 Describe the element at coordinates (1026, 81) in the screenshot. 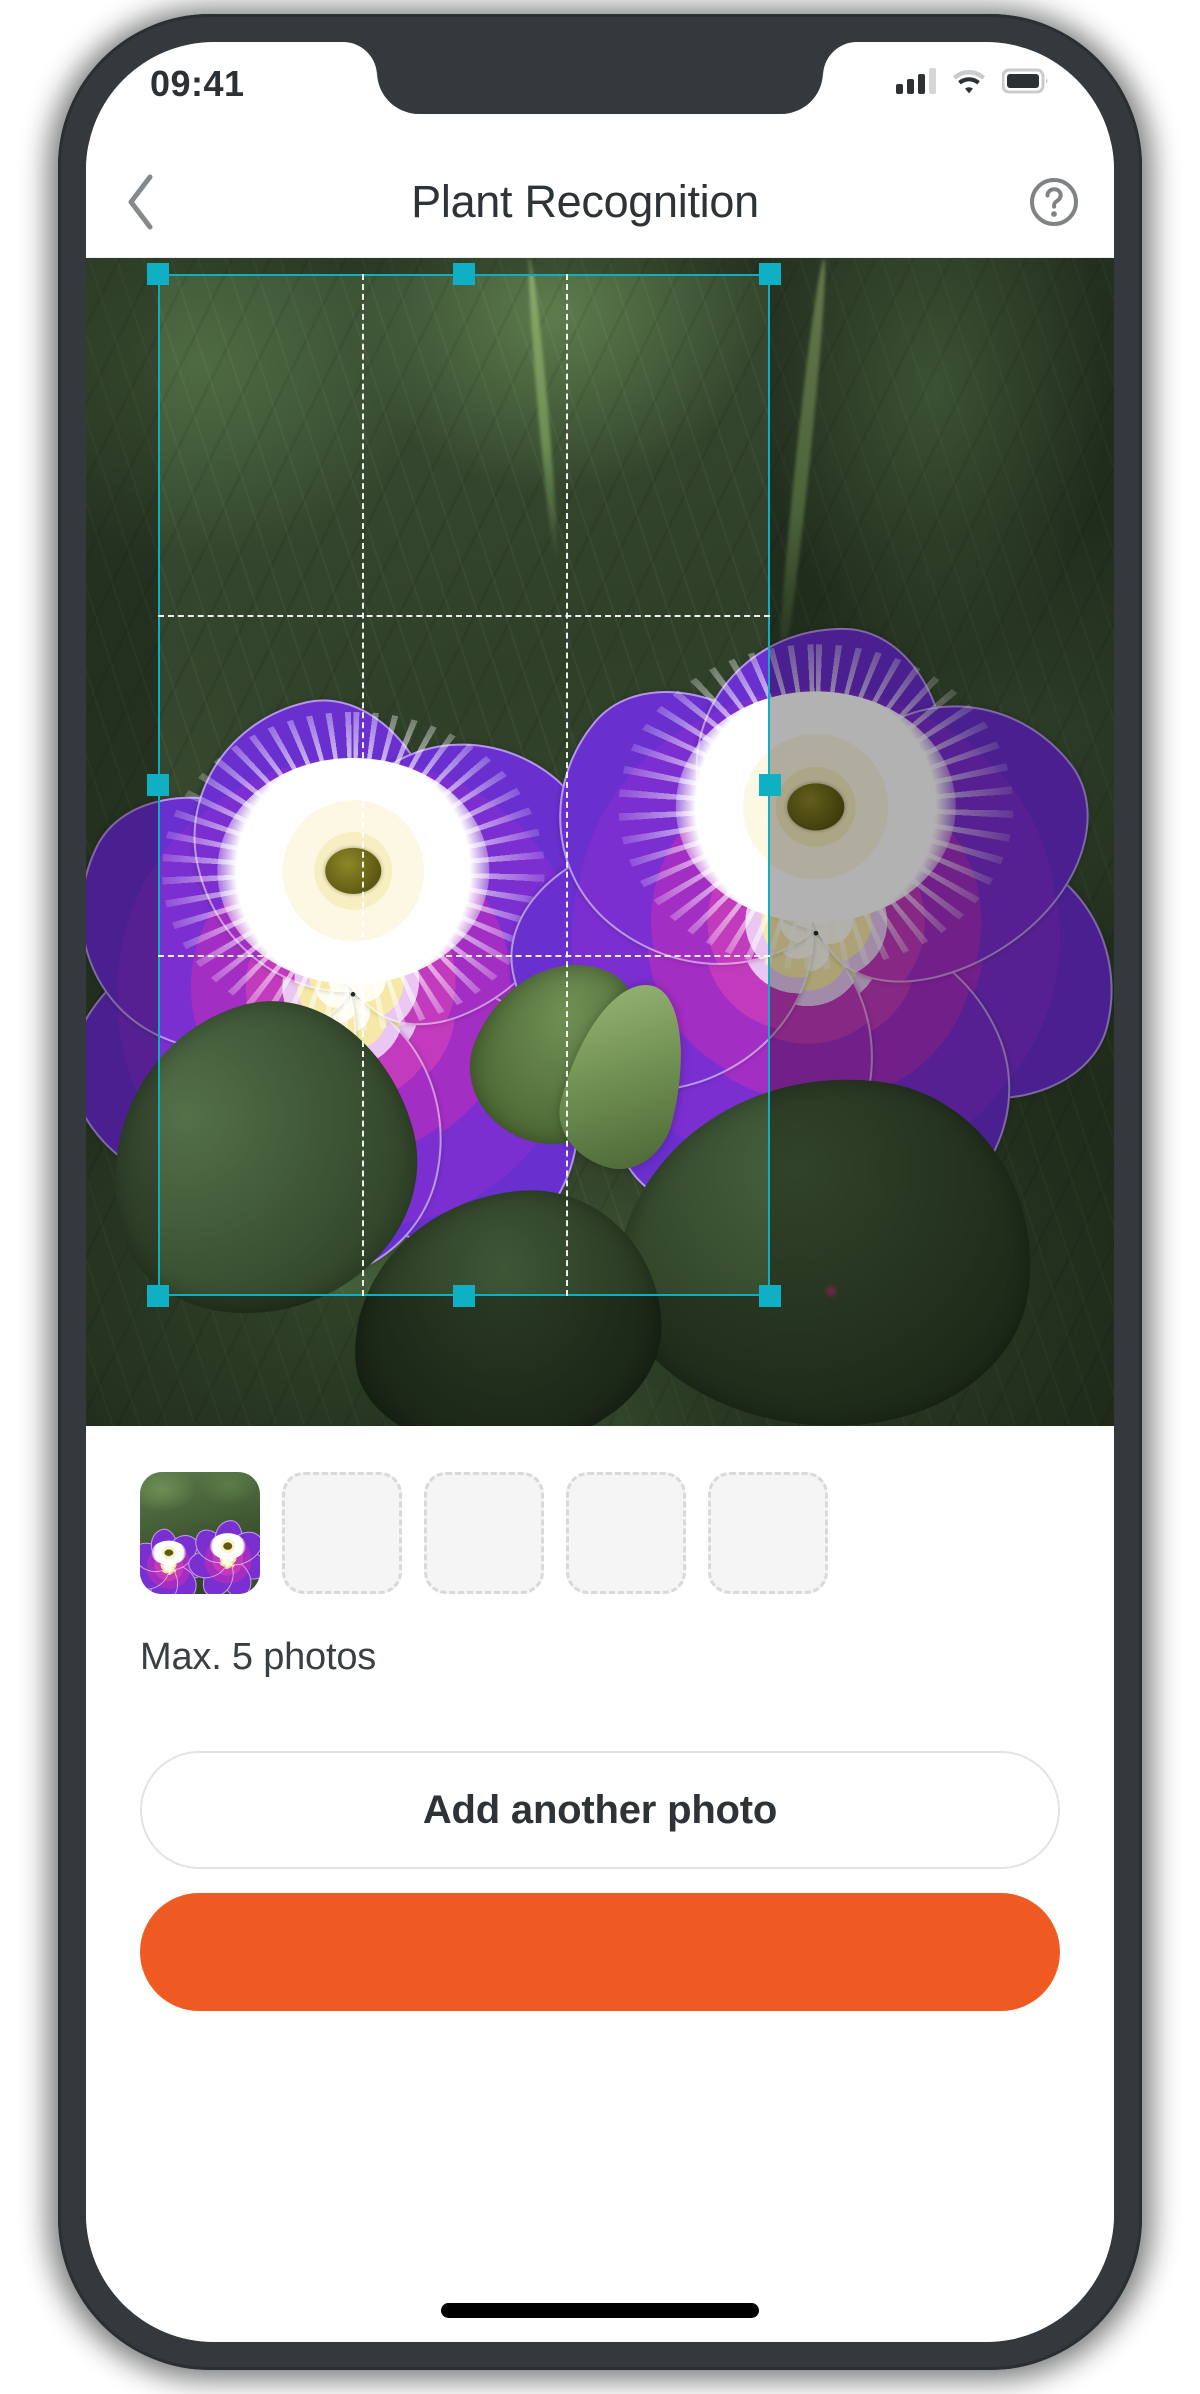

I see `battery-full-icon` at that location.